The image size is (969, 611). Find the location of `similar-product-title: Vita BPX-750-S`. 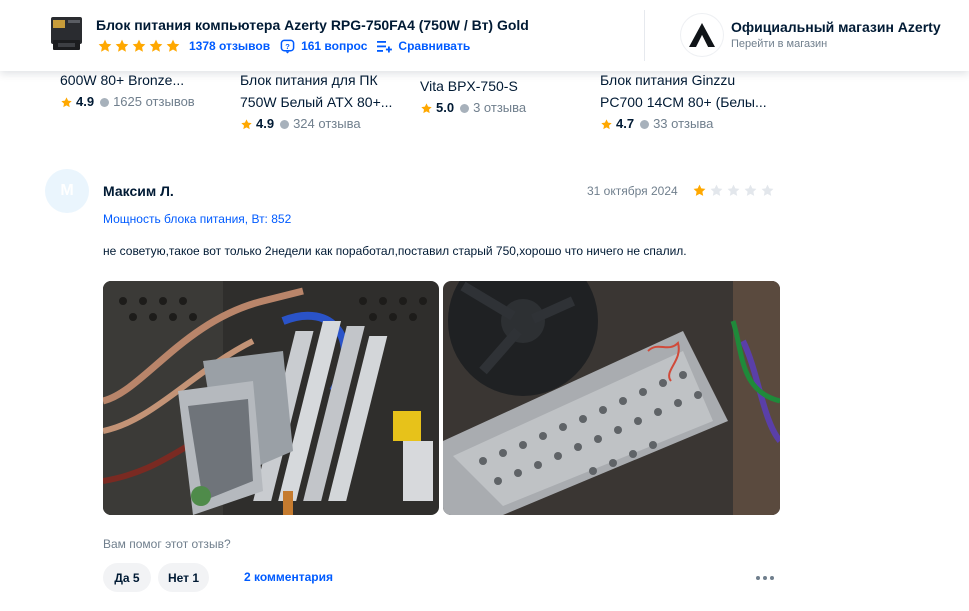

similar-product-title: Vita BPX-750-S is located at coordinates (469, 86).